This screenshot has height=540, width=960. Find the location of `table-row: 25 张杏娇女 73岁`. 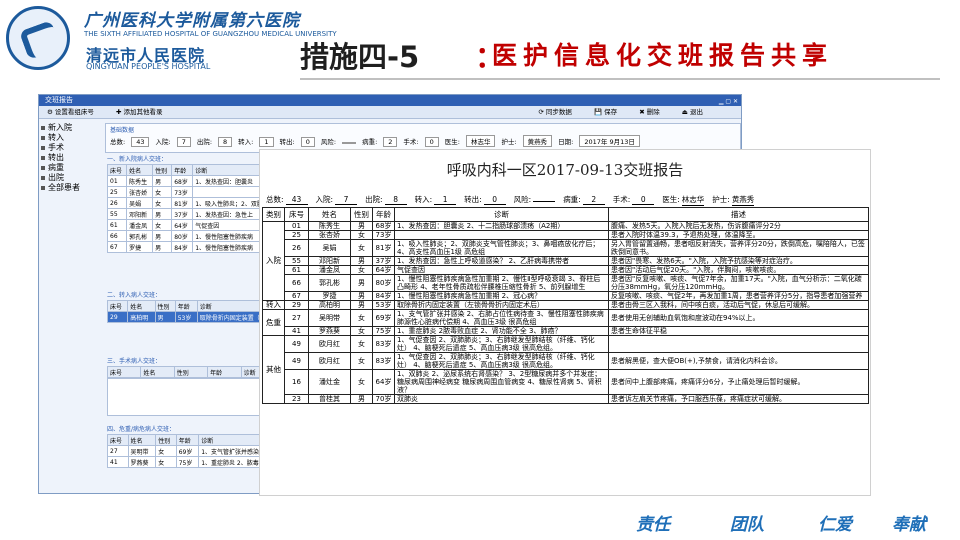

table-row: 25 张杏娇女 73岁 is located at coordinates (190, 192).